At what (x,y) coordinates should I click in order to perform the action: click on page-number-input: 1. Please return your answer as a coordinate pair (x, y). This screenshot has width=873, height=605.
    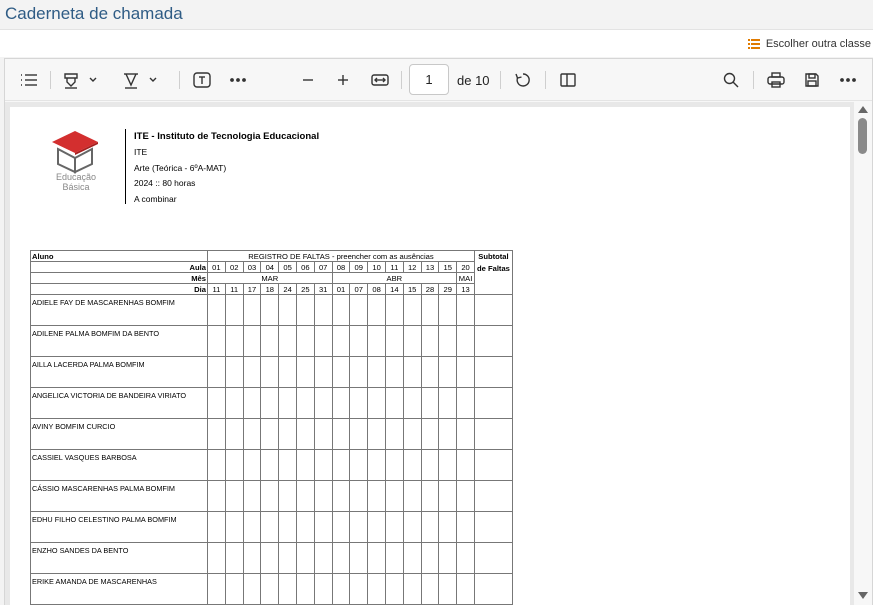
    Looking at the image, I should click on (429, 79).